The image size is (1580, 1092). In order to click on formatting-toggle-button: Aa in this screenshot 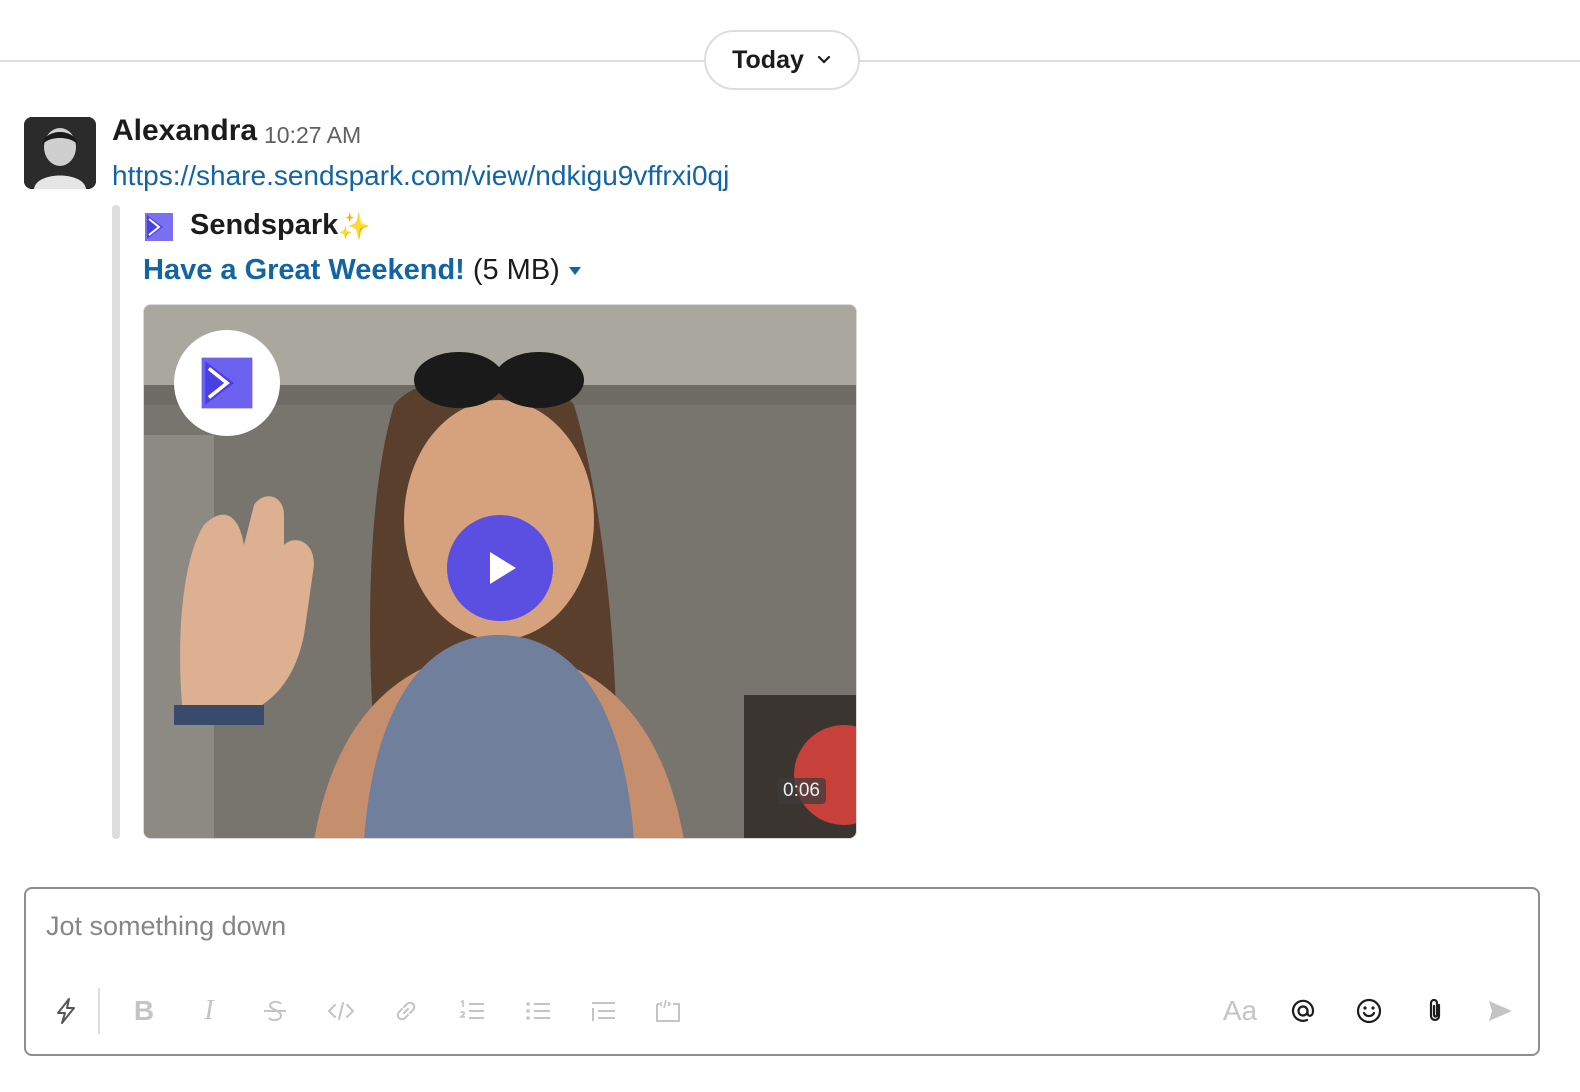, I will do `click(1240, 1011)`.